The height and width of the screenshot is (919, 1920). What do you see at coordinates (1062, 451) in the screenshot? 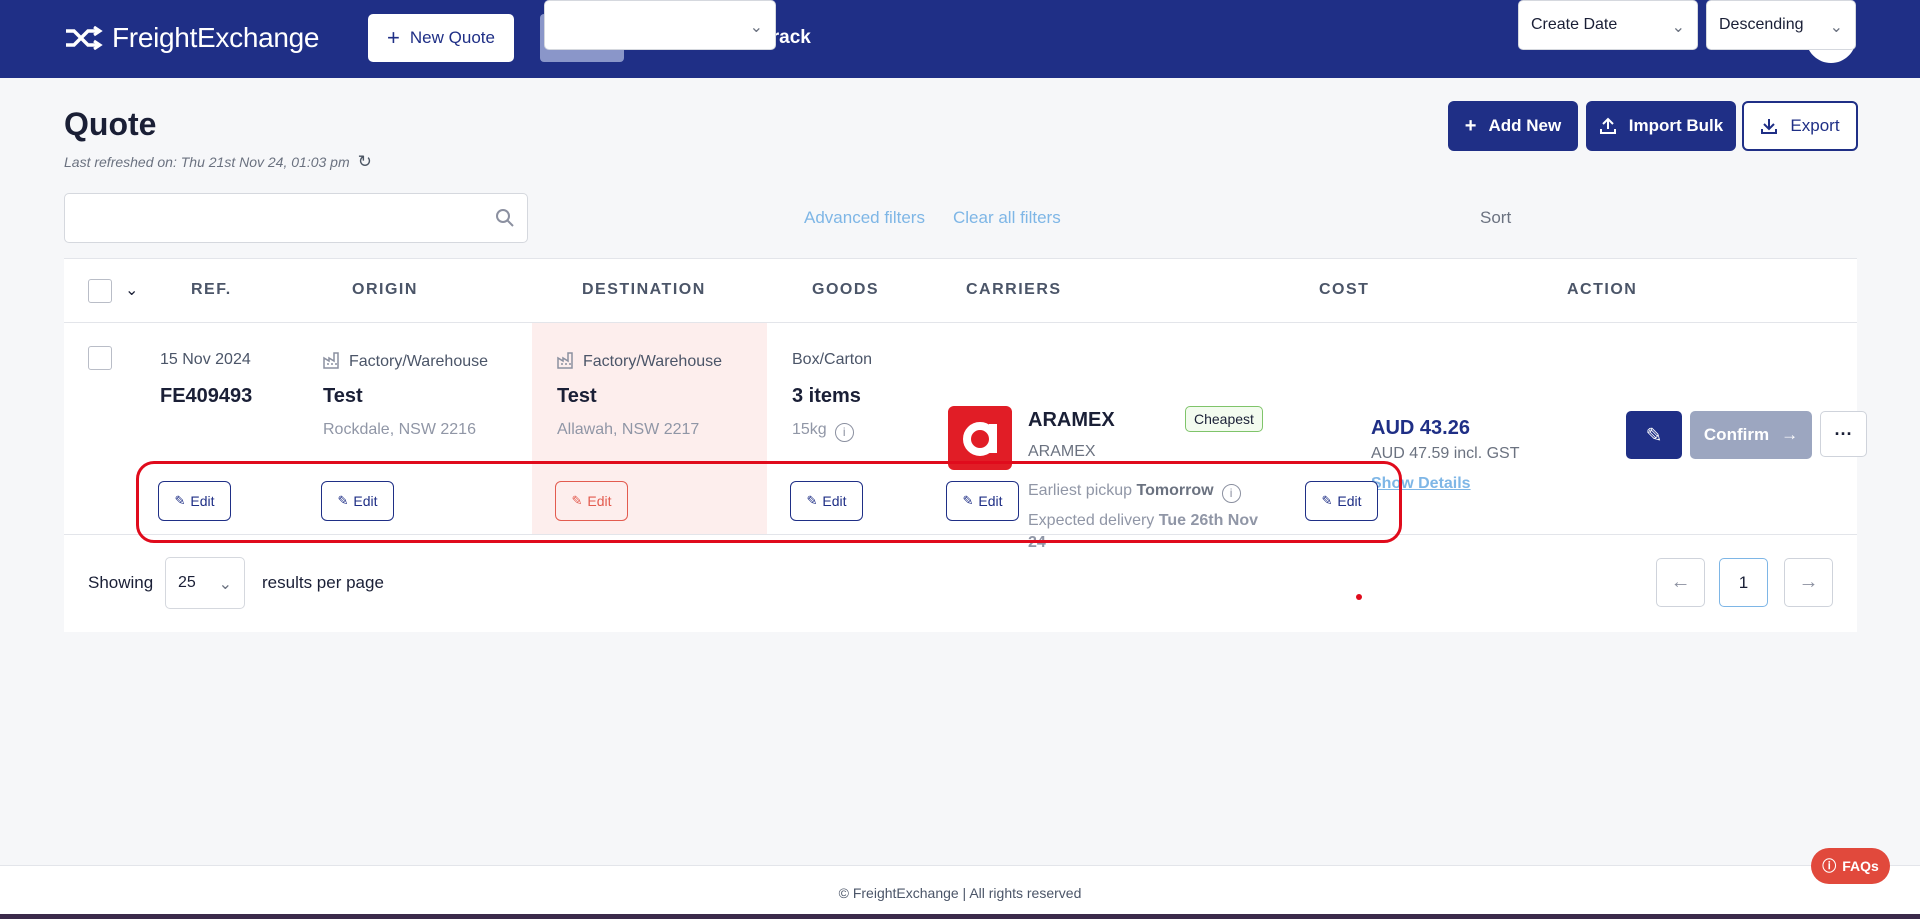
I see `carrier-service: ARAMEX` at bounding box center [1062, 451].